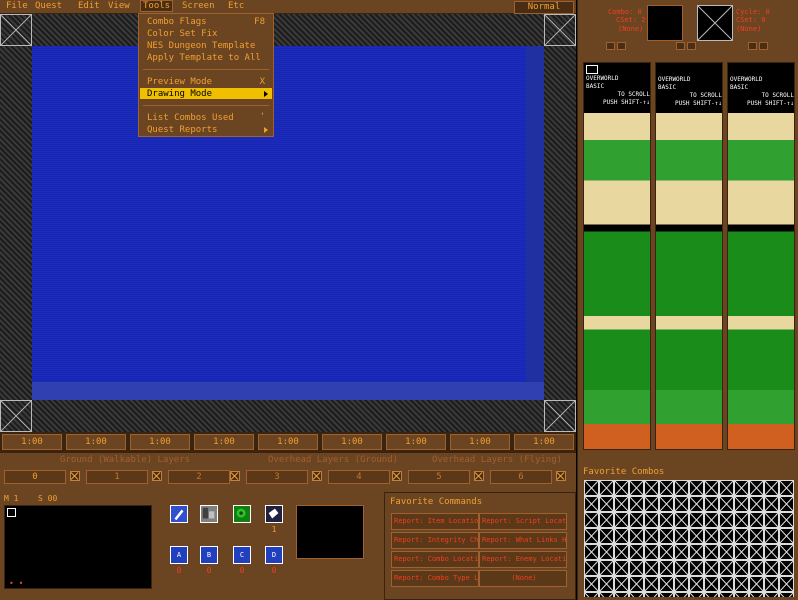 The image size is (798, 600). Describe the element at coordinates (35, 477) in the screenshot. I see `layer-0-button: 0` at that location.